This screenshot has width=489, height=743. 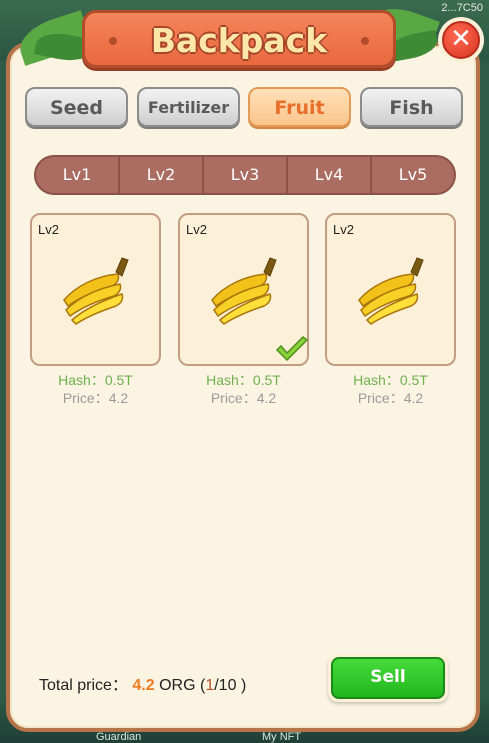 I want to click on count-close-paren: ), so click(x=243, y=685).